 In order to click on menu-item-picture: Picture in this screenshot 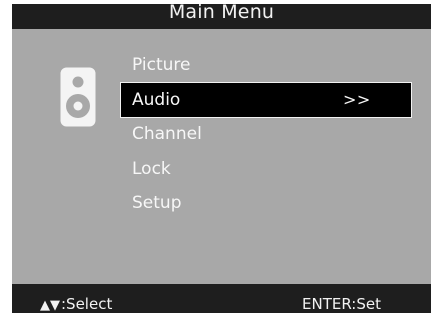, I will do `click(266, 65)`.